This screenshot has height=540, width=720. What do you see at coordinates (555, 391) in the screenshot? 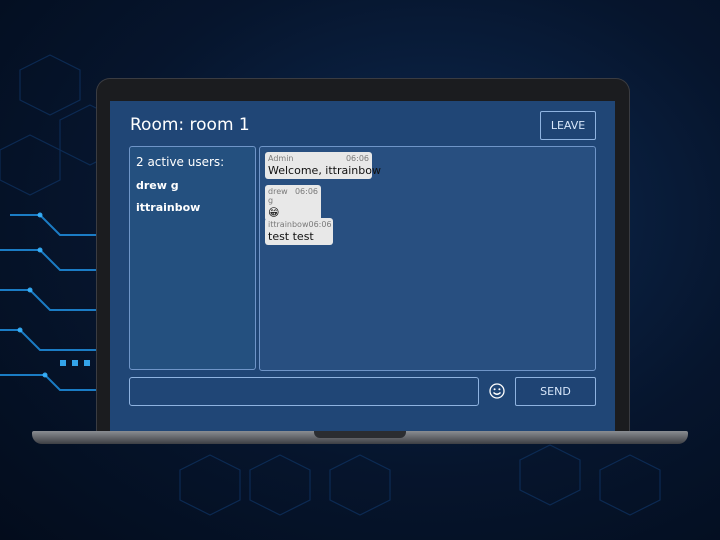
I see `send-button: SEND` at bounding box center [555, 391].